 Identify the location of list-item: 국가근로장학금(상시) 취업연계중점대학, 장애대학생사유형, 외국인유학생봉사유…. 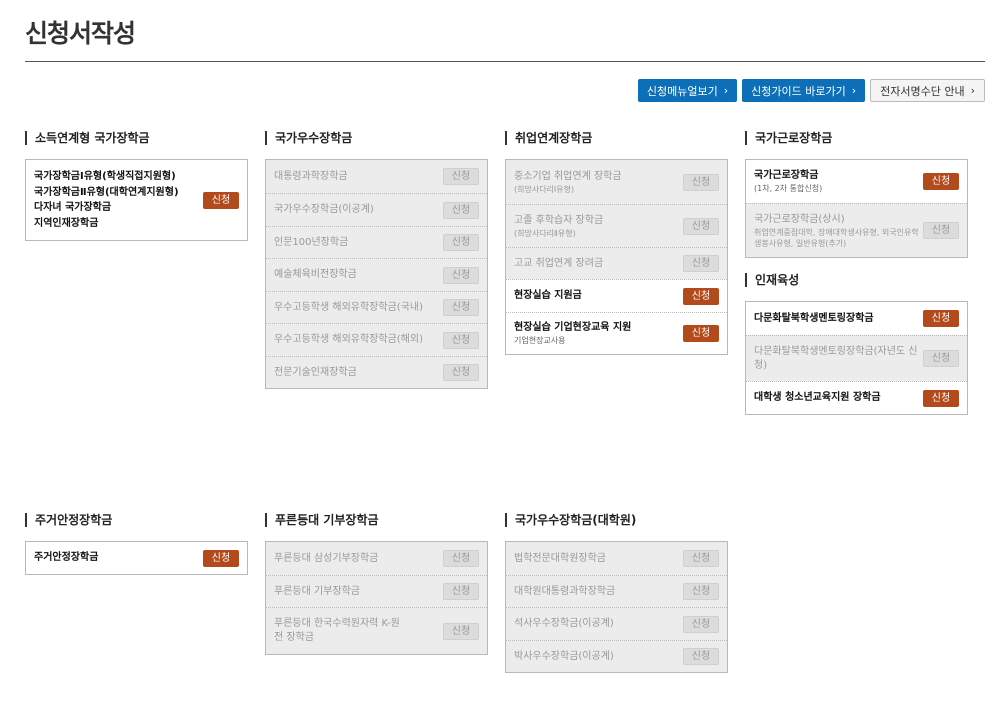
(856, 230).